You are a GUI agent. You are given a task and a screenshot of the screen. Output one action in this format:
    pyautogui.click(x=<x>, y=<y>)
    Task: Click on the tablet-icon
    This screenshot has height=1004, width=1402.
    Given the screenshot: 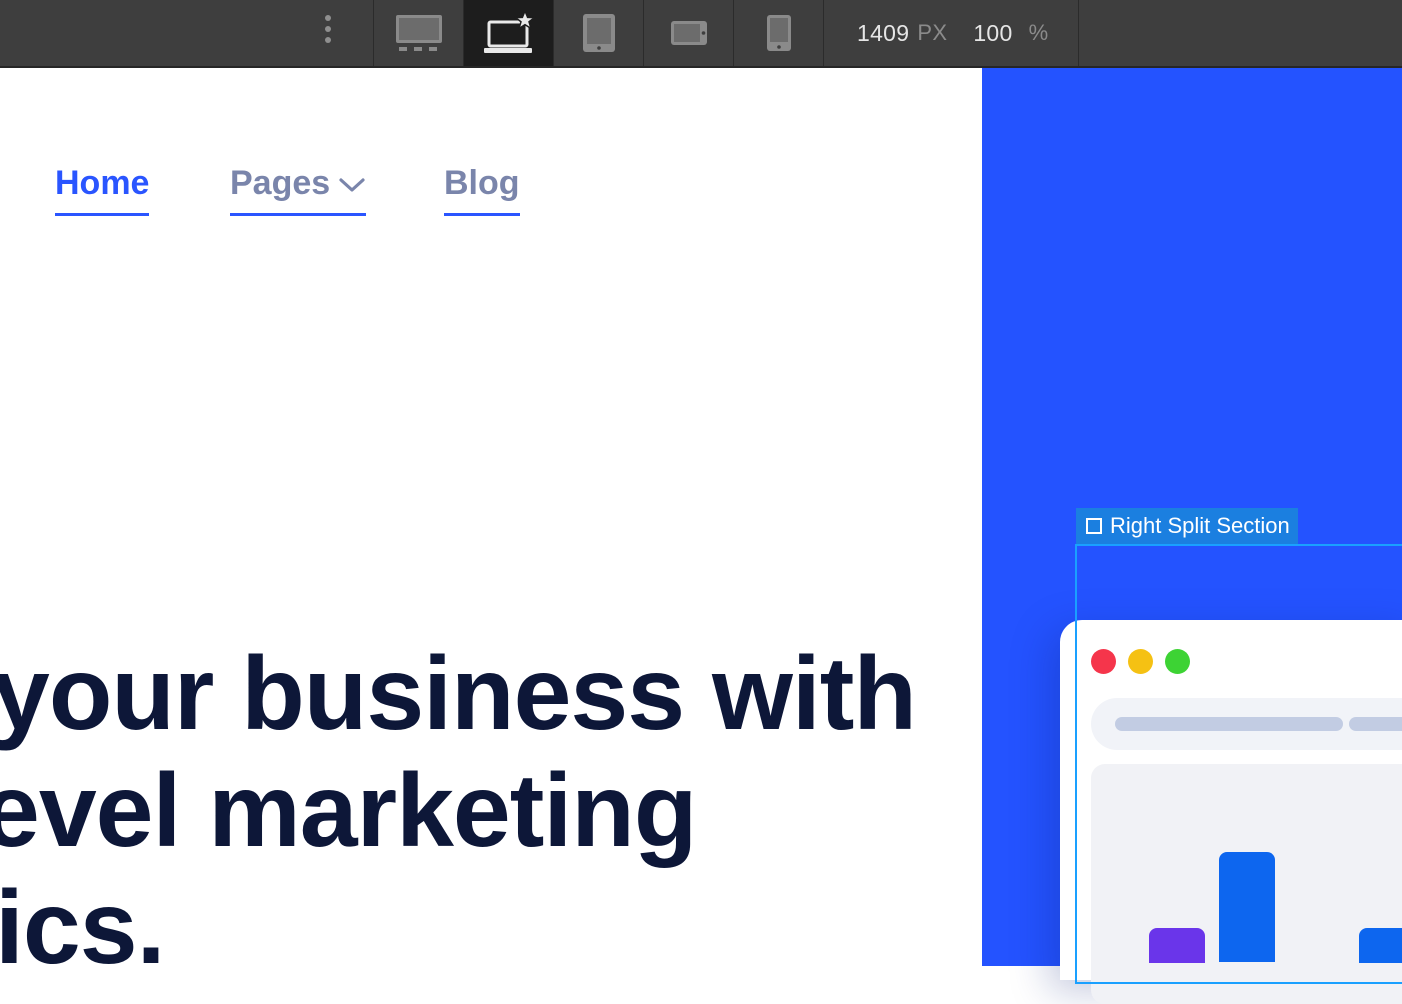 What is the action you would take?
    pyautogui.click(x=599, y=33)
    